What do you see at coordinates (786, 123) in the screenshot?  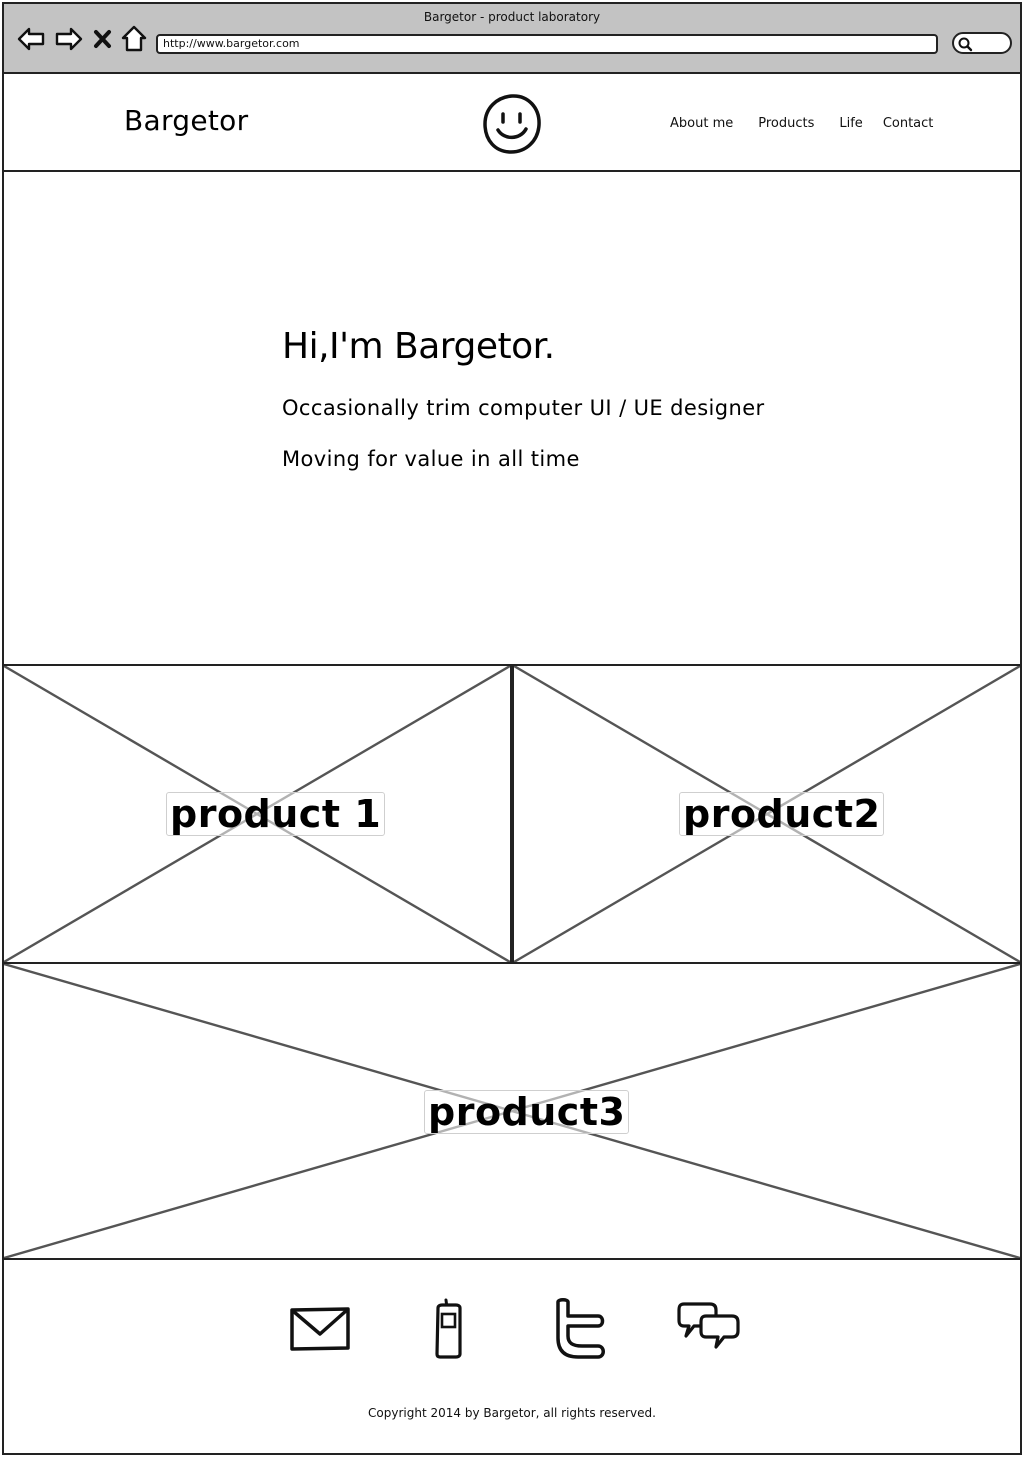 I see `nav-products: Products` at bounding box center [786, 123].